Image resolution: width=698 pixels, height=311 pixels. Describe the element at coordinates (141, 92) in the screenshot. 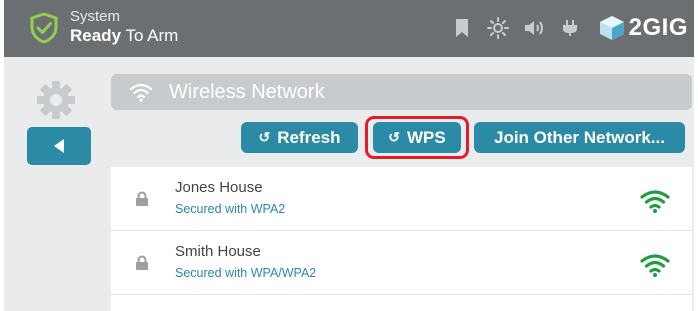

I see `wifi-icon` at that location.